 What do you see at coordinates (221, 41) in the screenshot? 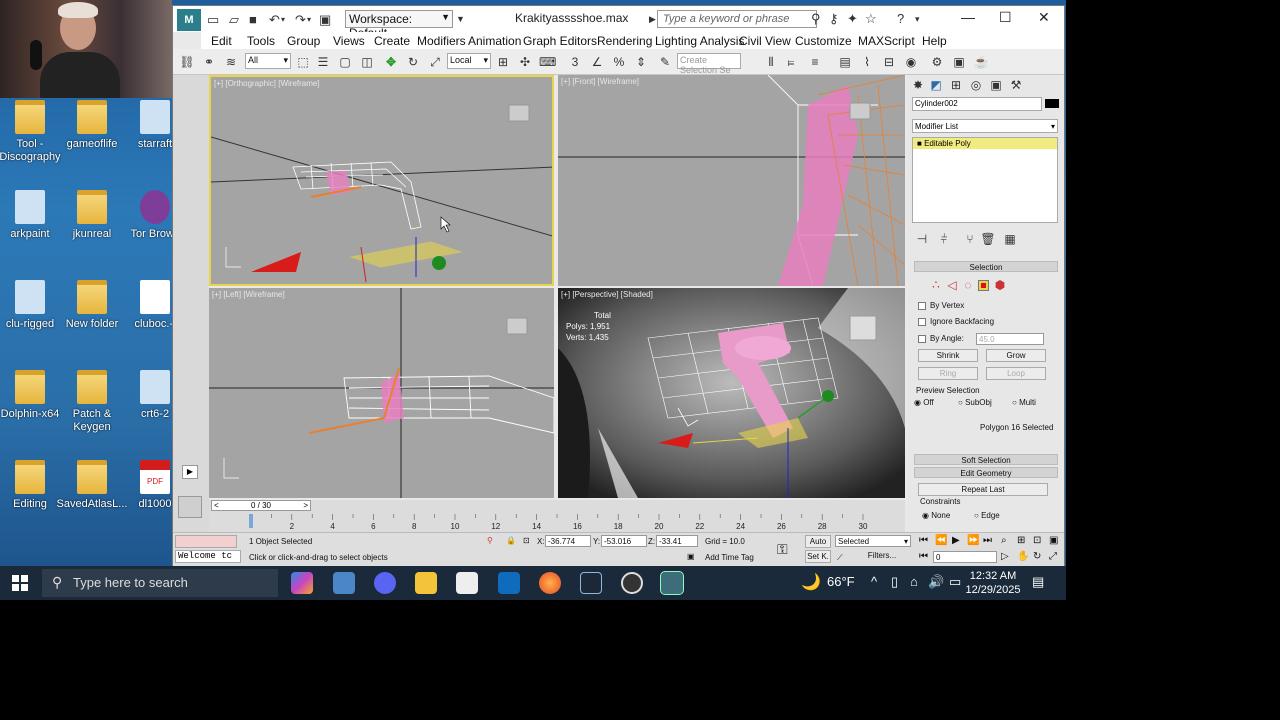
I see `menu-item: Edit` at bounding box center [221, 41].